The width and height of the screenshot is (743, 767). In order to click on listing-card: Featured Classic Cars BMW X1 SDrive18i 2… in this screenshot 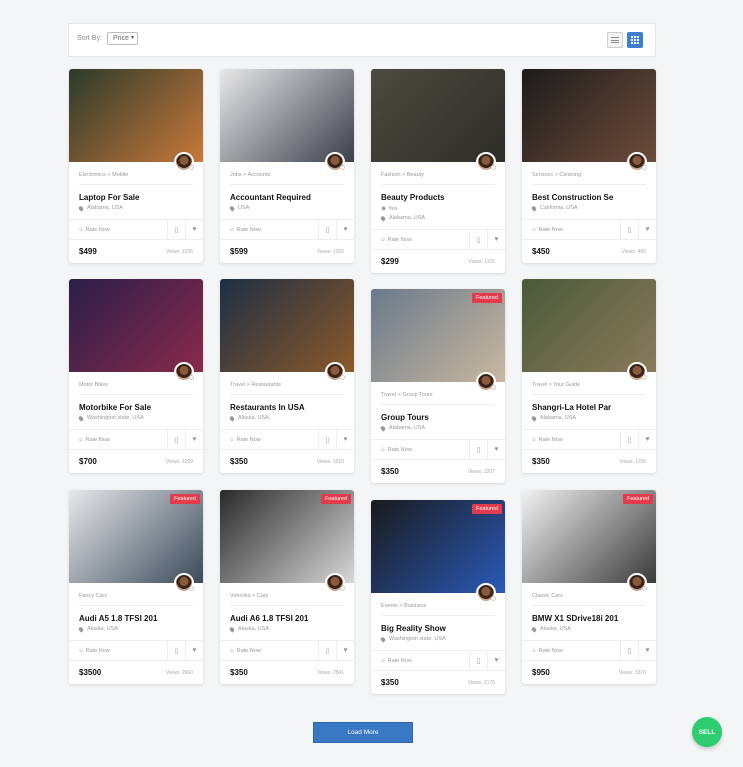, I will do `click(589, 587)`.